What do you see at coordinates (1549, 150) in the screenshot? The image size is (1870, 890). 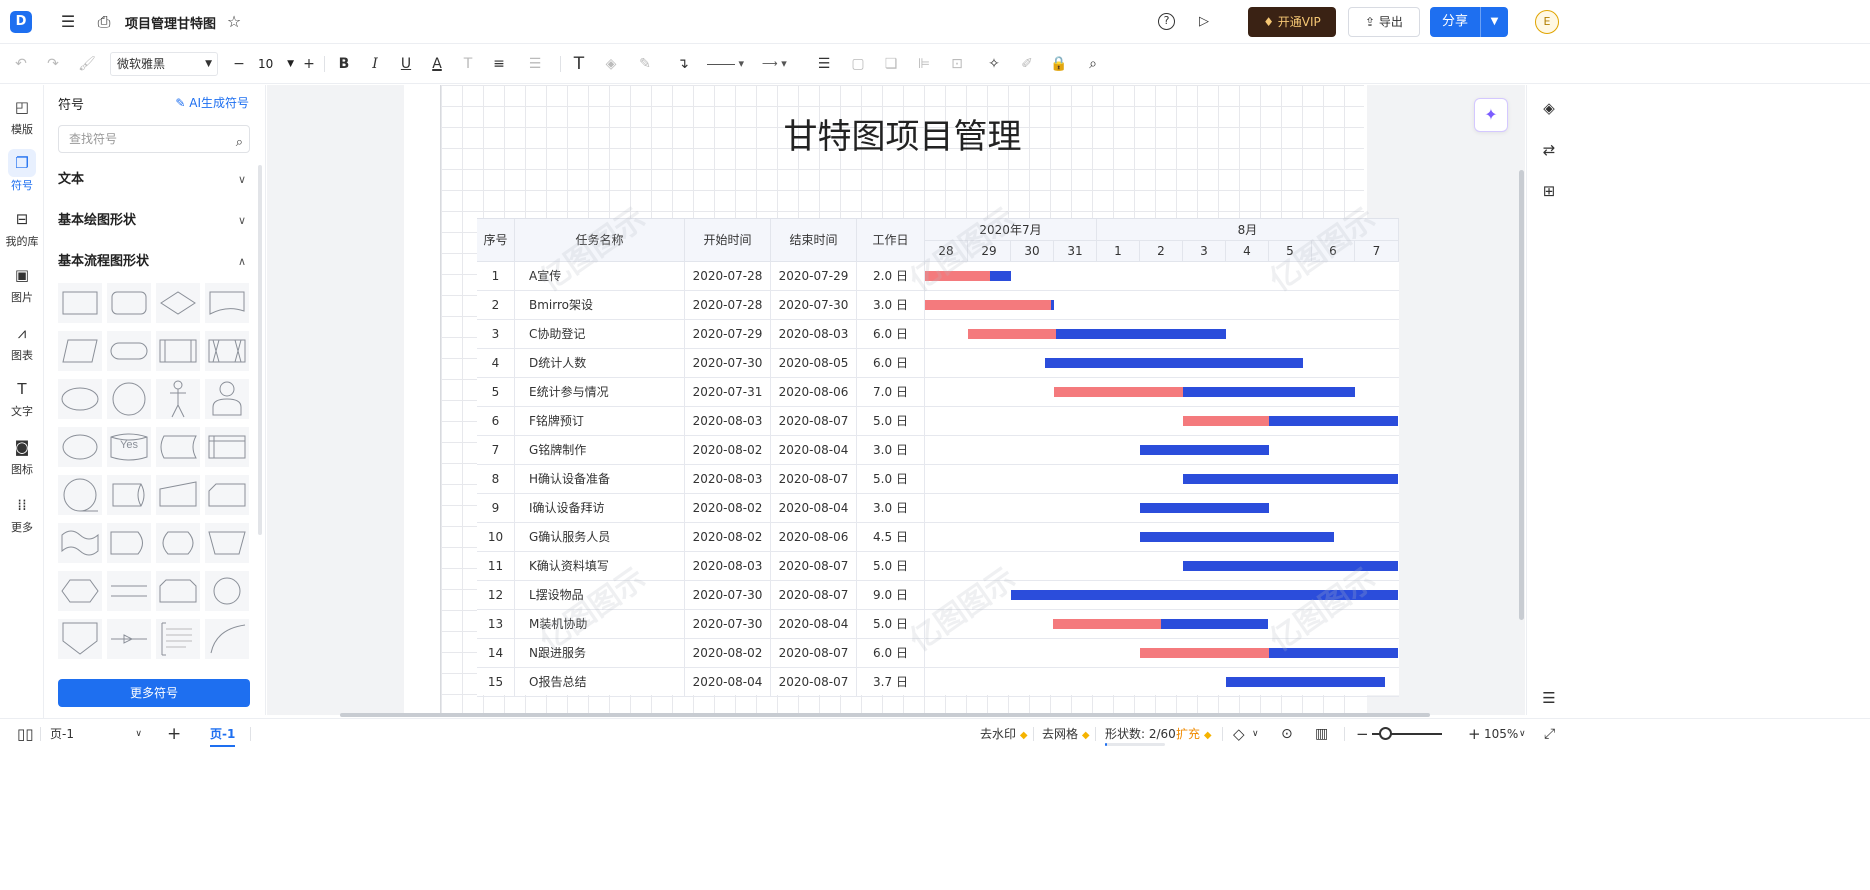 I see `page-settings-icon: ⇄` at bounding box center [1549, 150].